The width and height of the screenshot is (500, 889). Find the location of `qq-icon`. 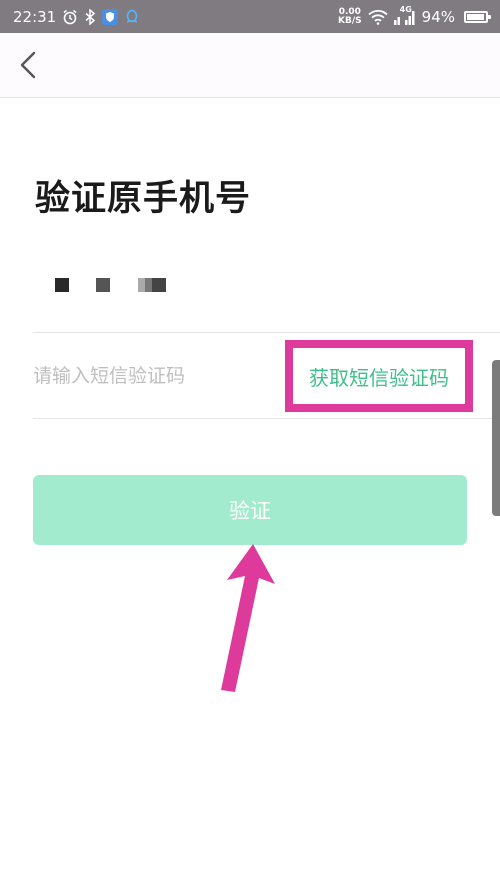

qq-icon is located at coordinates (132, 17).